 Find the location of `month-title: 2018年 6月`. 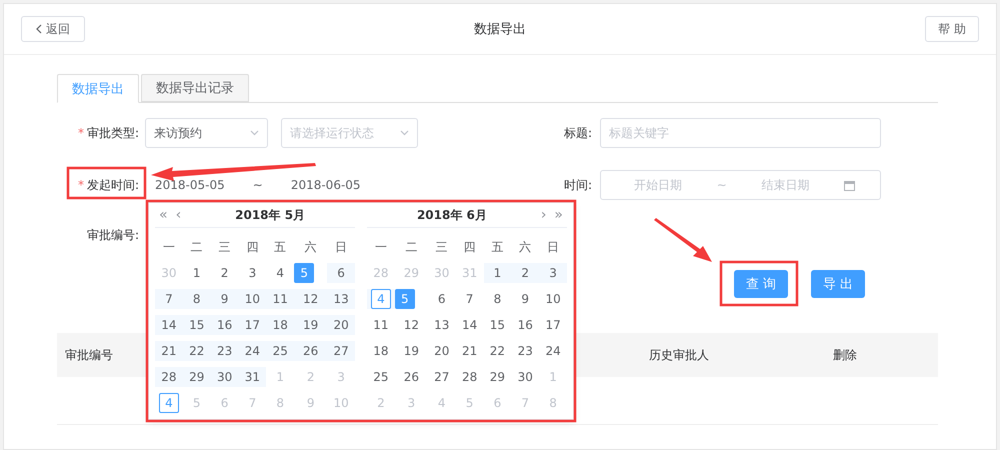

month-title: 2018年 6月 is located at coordinates (452, 215).